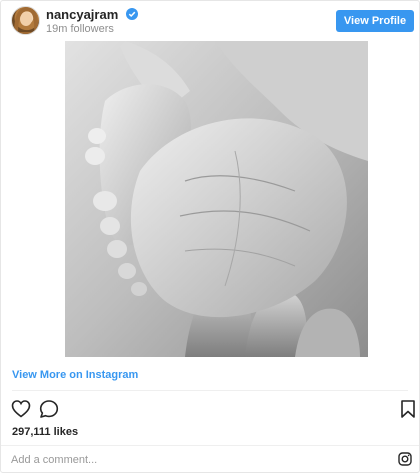 Image resolution: width=420 pixels, height=473 pixels. Describe the element at coordinates (82, 14) in the screenshot. I see `username: nancyajram` at that location.